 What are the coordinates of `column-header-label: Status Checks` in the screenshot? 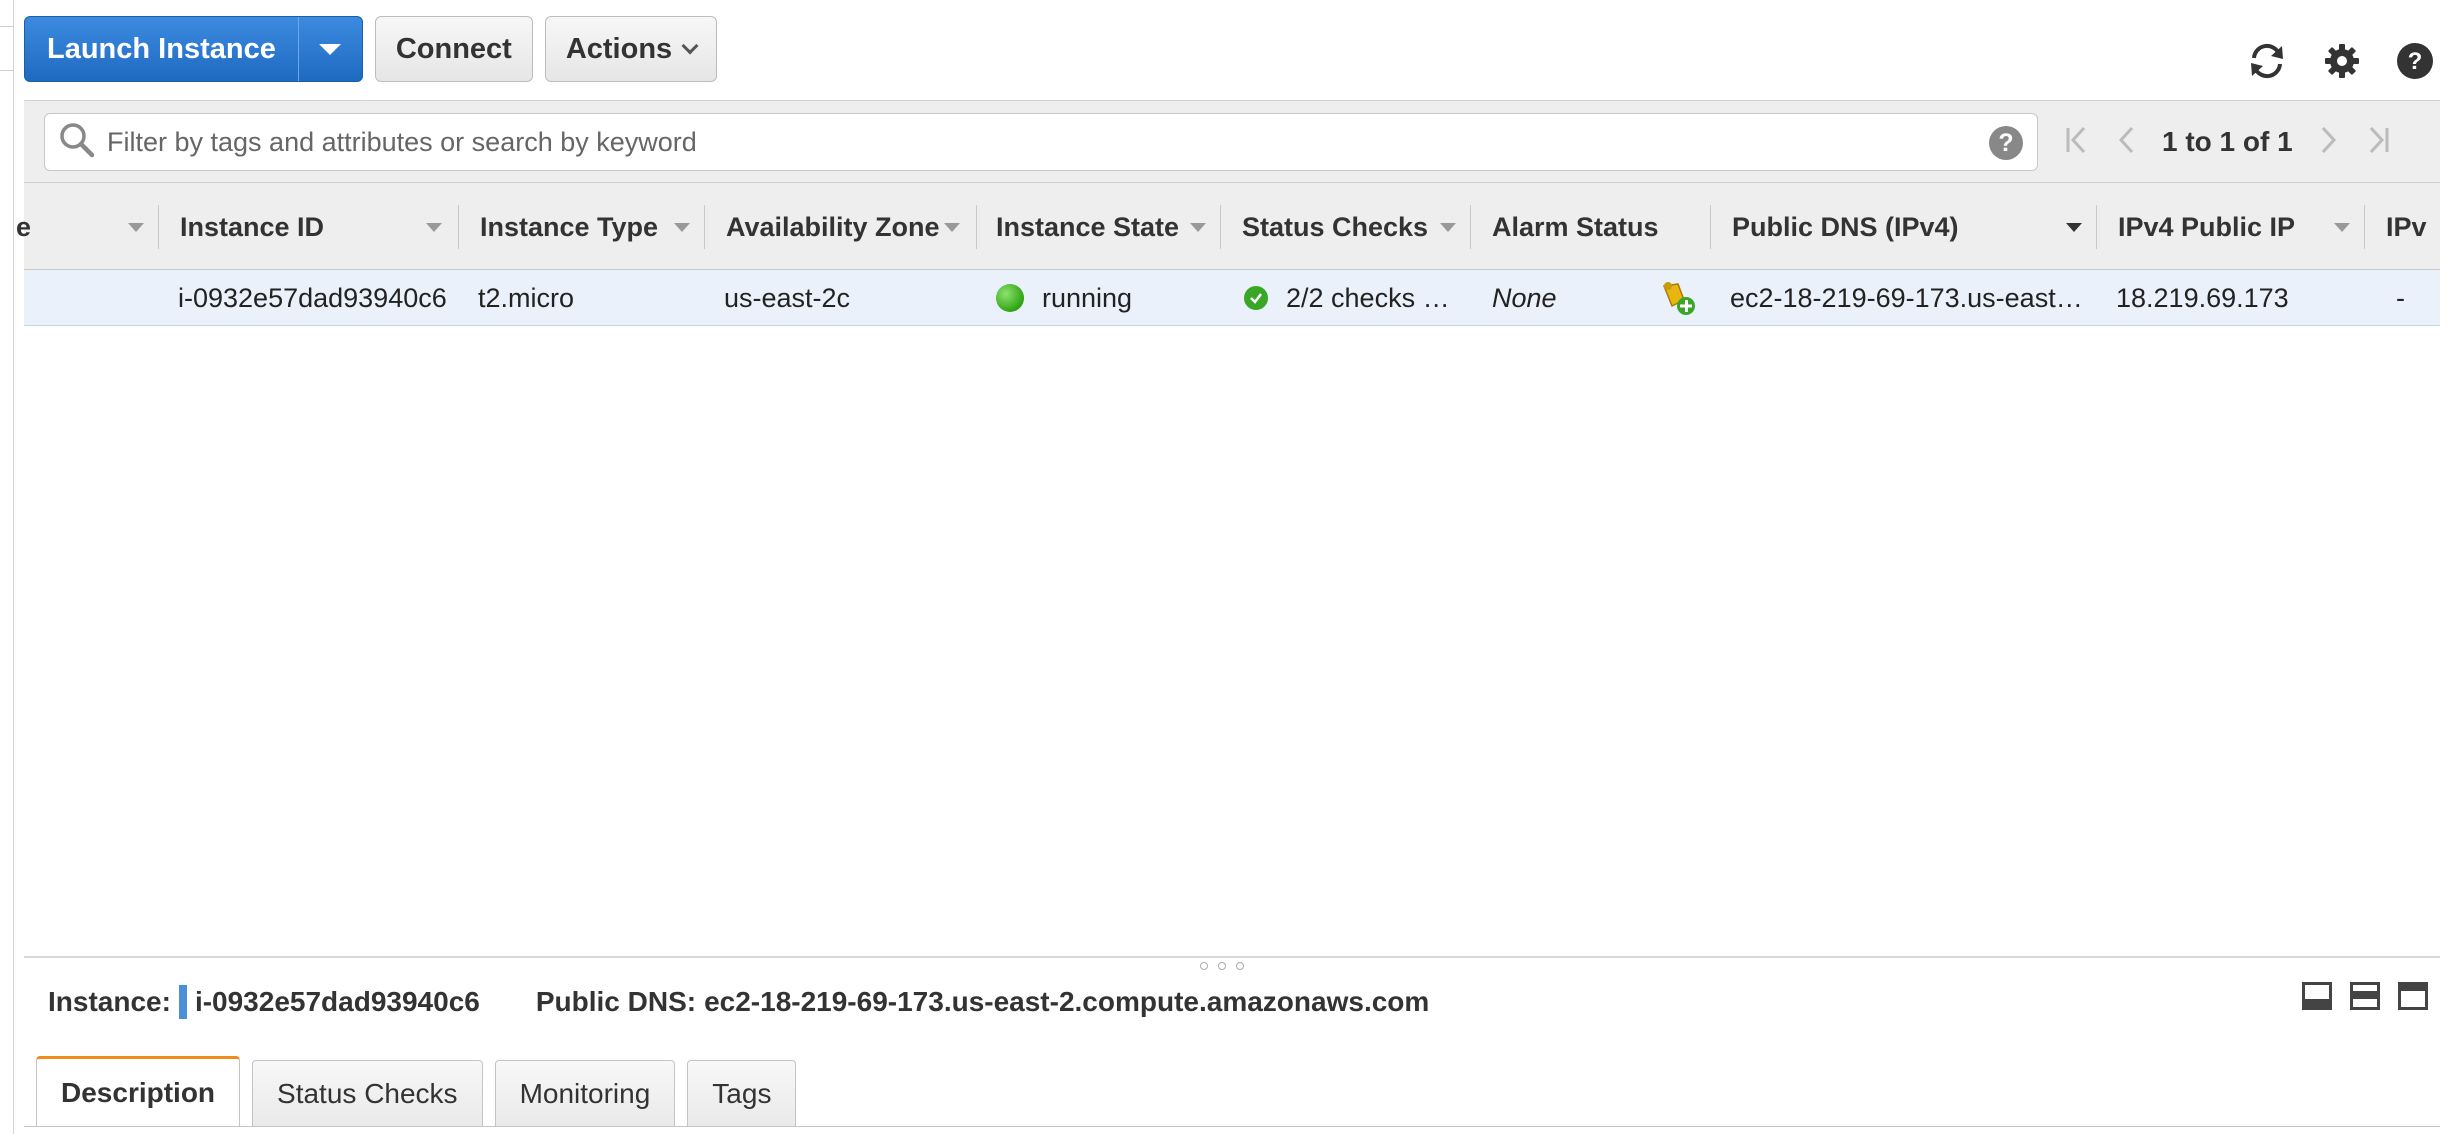 It's located at (1335, 226).